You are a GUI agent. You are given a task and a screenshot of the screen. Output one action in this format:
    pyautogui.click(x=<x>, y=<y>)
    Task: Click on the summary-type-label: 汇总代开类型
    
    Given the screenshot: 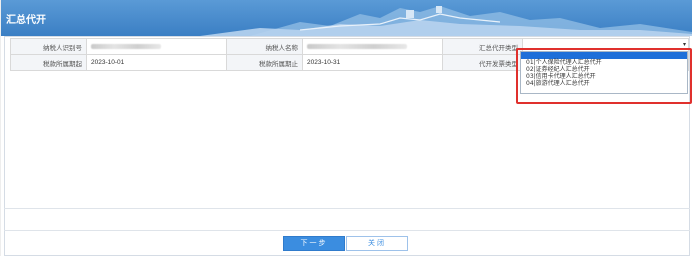 What is the action you would take?
    pyautogui.click(x=482, y=46)
    